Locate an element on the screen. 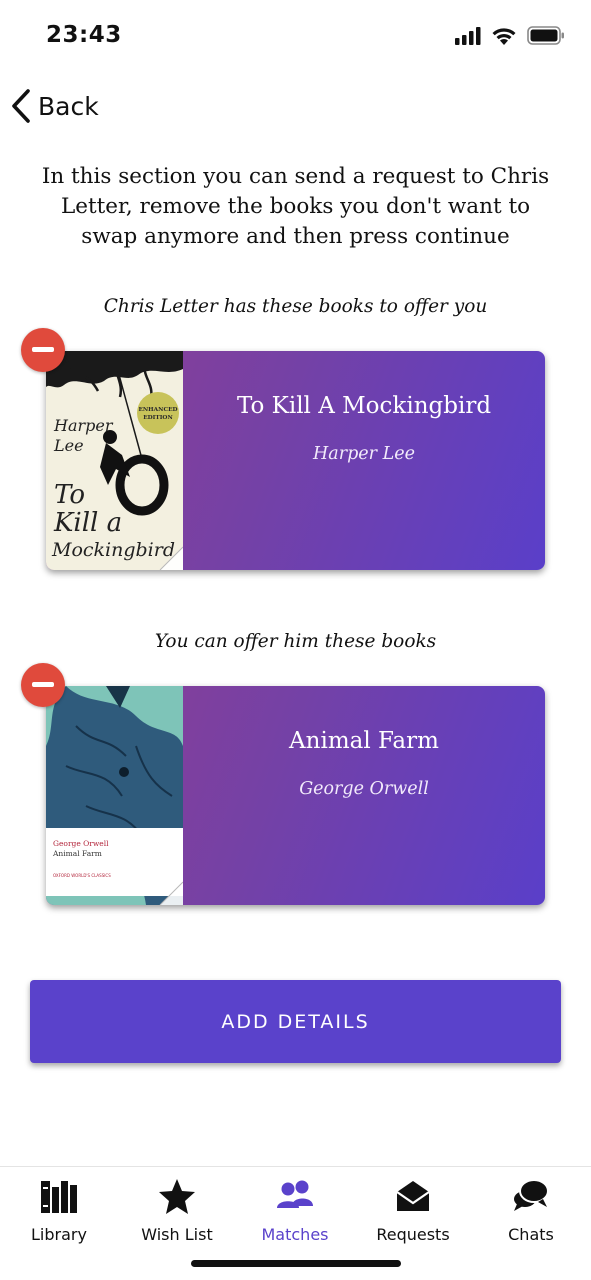  tab-label: Matches is located at coordinates (295, 1234).